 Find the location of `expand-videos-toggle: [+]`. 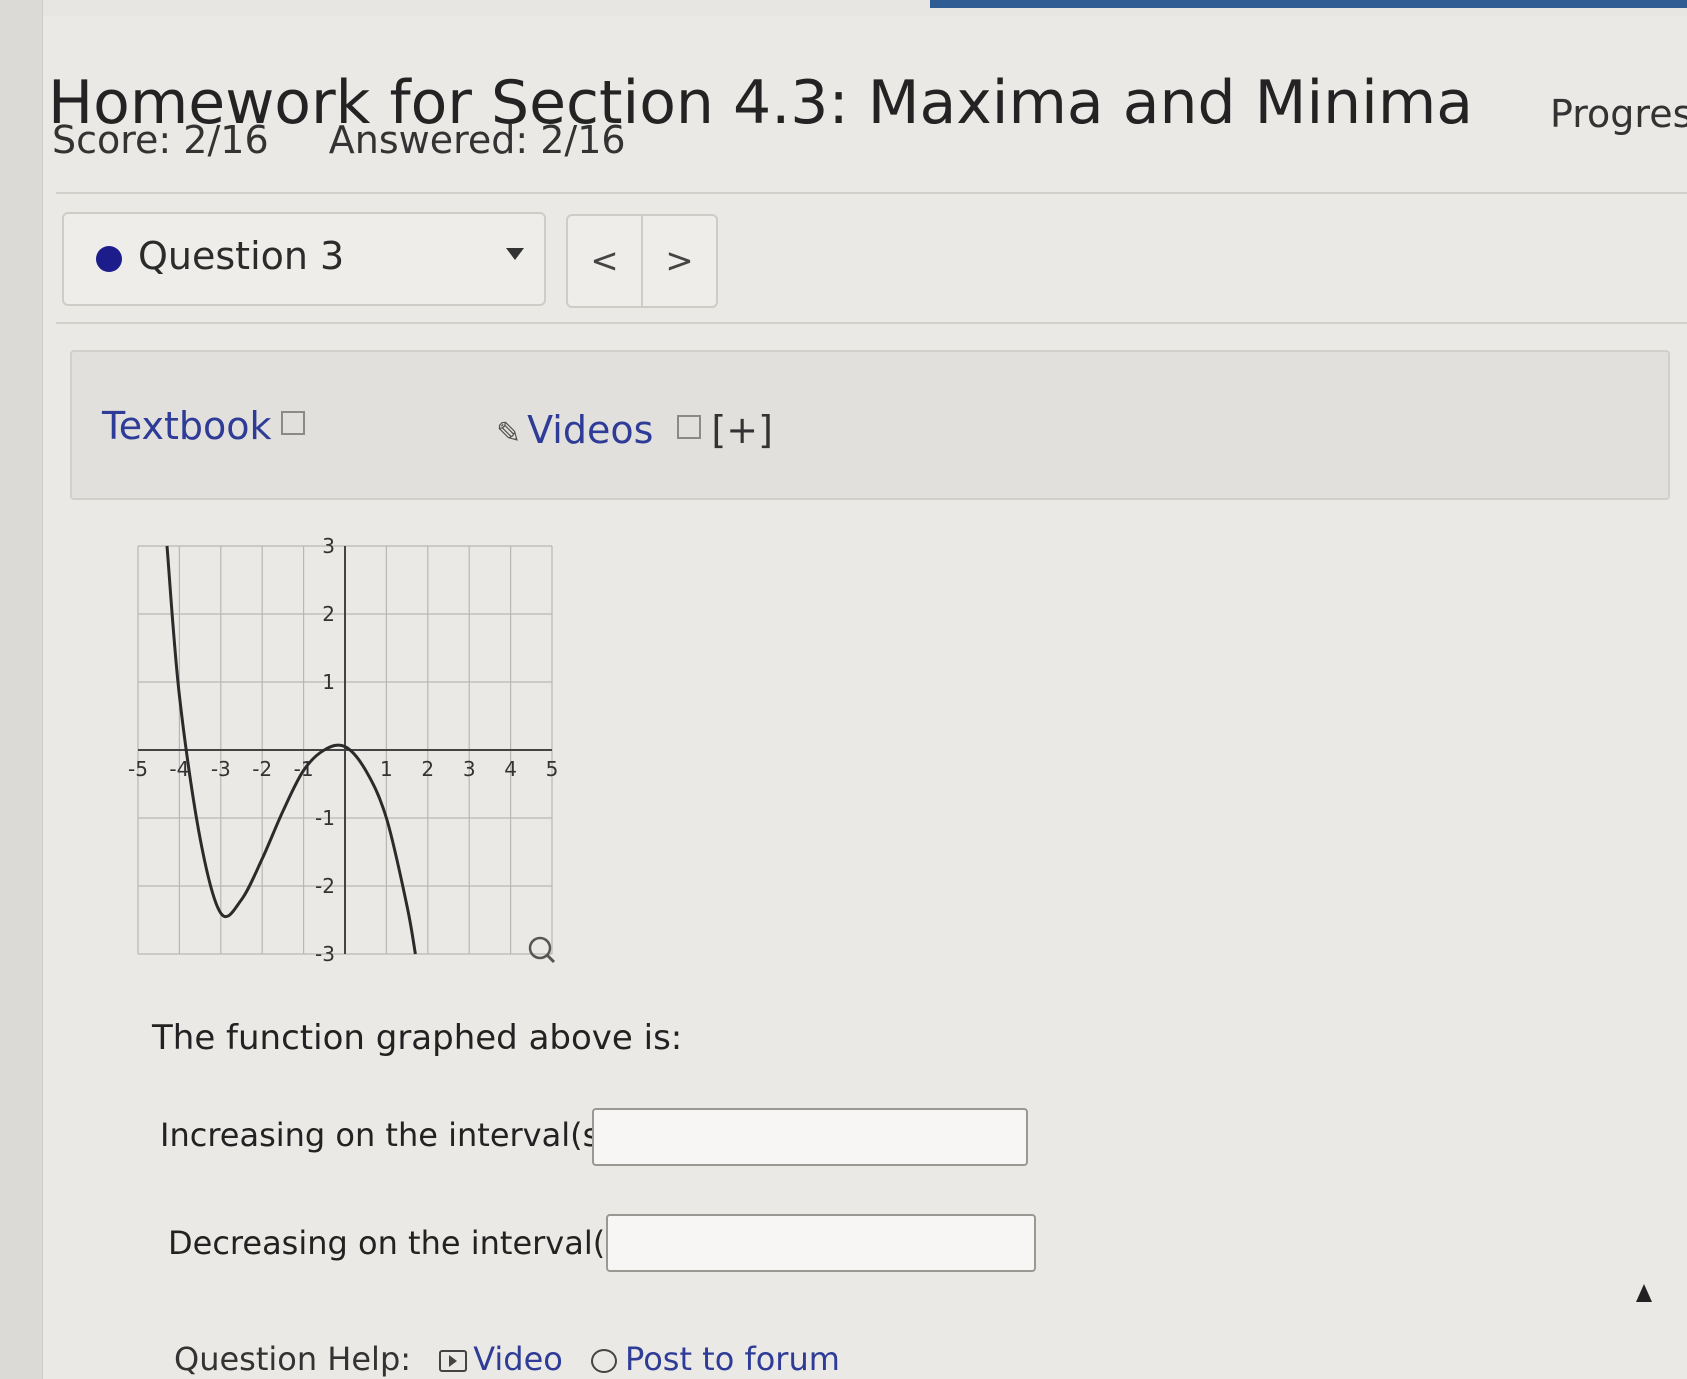

expand-videos-toggle: [+] is located at coordinates (742, 430).